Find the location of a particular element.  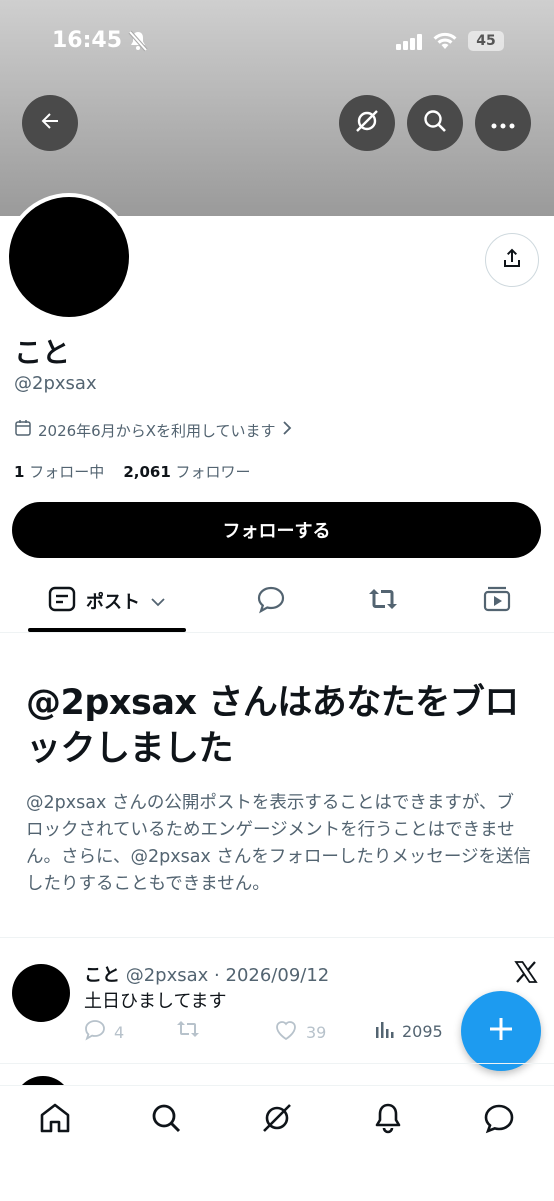

message-bubble-icon is located at coordinates (499, 1120).